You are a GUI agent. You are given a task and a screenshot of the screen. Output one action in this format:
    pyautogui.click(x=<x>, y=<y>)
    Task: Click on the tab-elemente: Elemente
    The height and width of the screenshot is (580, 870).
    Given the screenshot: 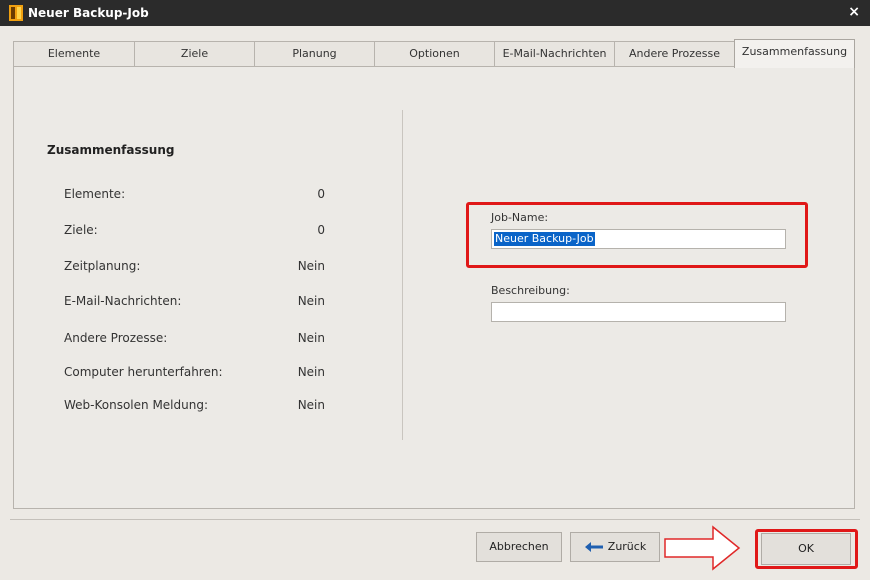 What is the action you would take?
    pyautogui.click(x=74, y=54)
    